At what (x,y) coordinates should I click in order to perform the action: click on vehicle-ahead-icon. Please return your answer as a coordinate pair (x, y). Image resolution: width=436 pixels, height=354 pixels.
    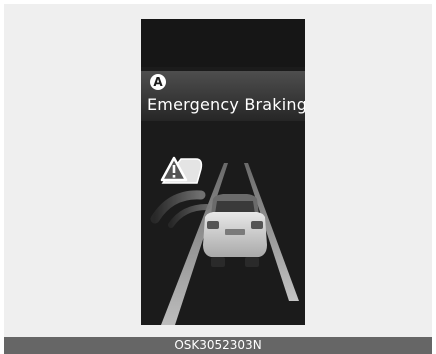
    Looking at the image, I should click on (235, 230).